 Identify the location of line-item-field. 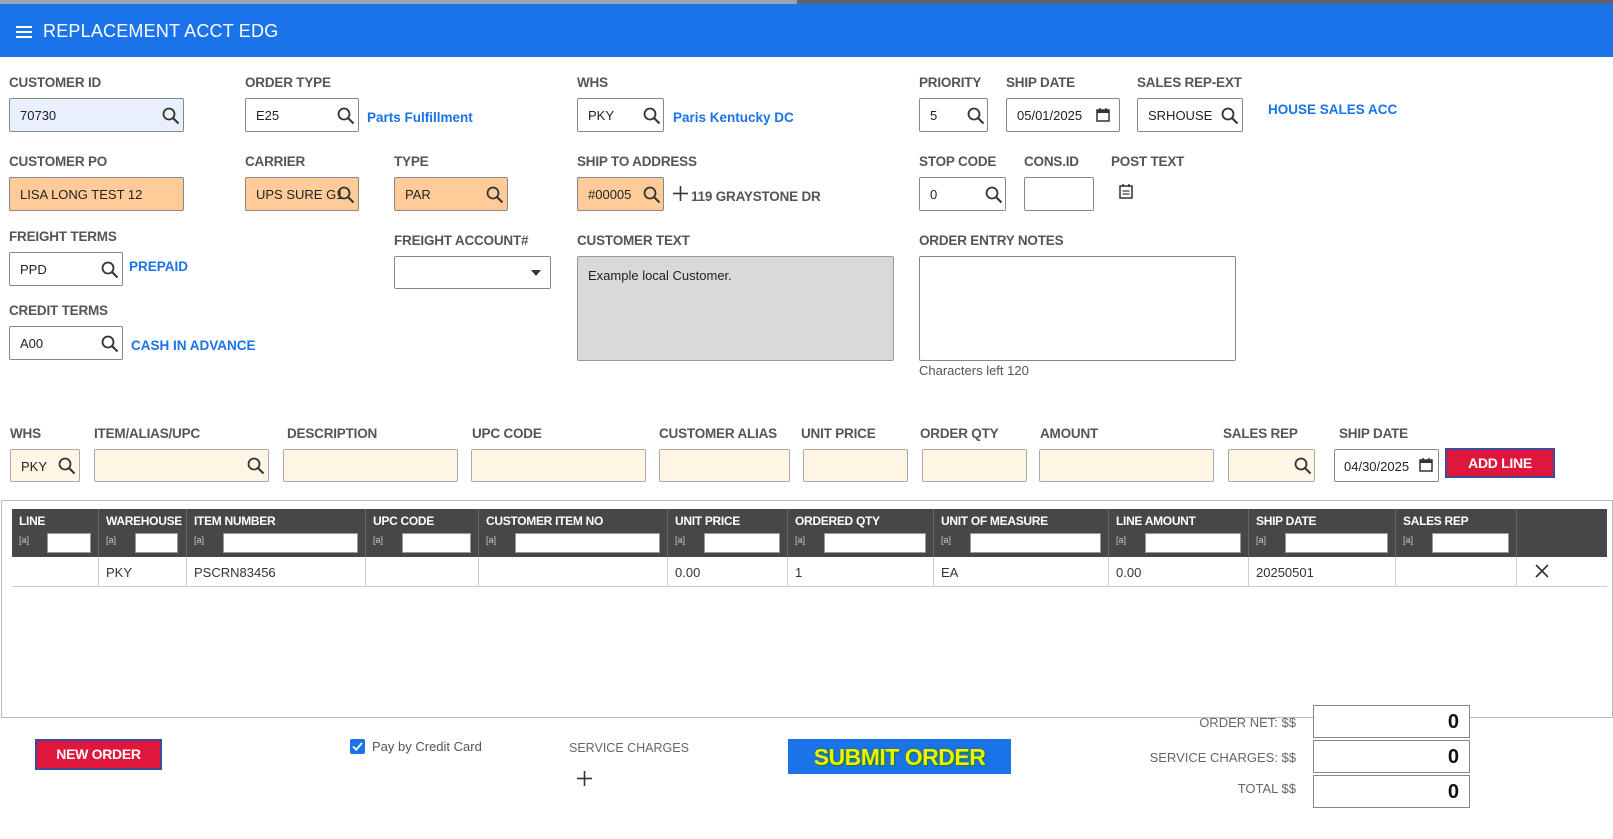
(181, 465).